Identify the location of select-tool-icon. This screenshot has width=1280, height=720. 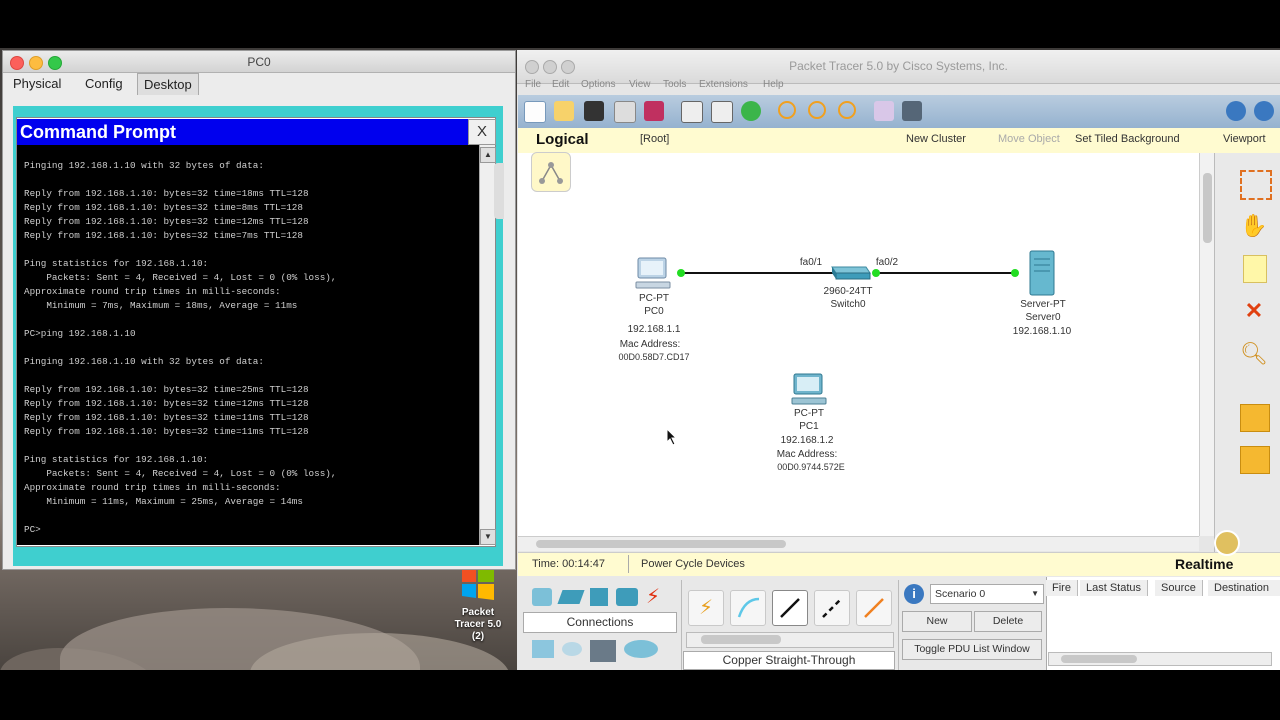
(1256, 185).